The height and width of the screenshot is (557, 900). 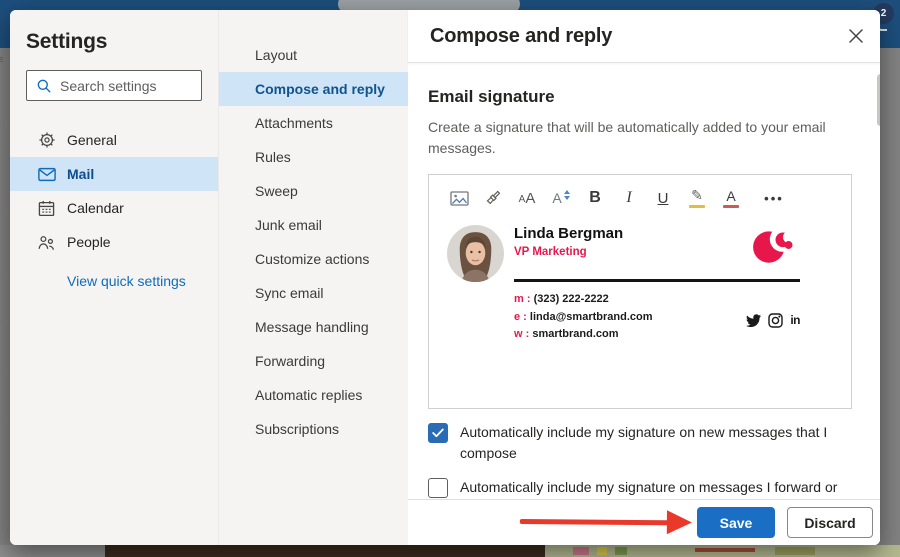 What do you see at coordinates (313, 361) in the screenshot?
I see `nav-item-forwarding: Forwarding` at bounding box center [313, 361].